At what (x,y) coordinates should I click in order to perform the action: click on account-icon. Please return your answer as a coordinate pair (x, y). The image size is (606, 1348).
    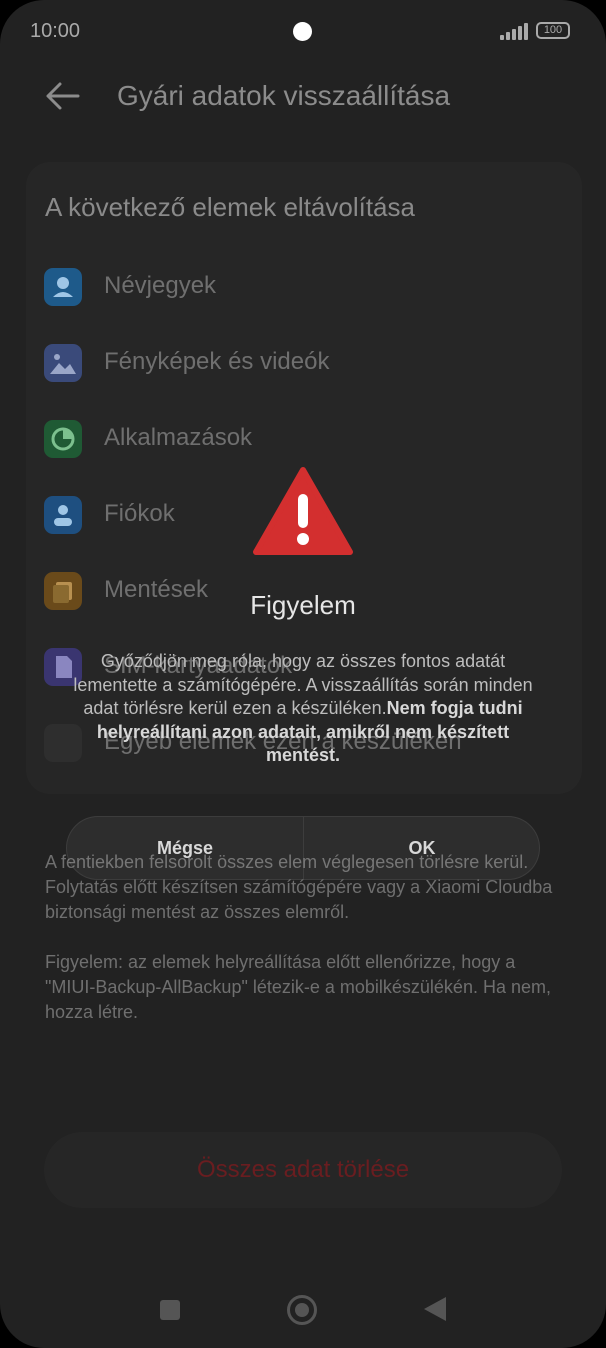
    Looking at the image, I should click on (63, 515).